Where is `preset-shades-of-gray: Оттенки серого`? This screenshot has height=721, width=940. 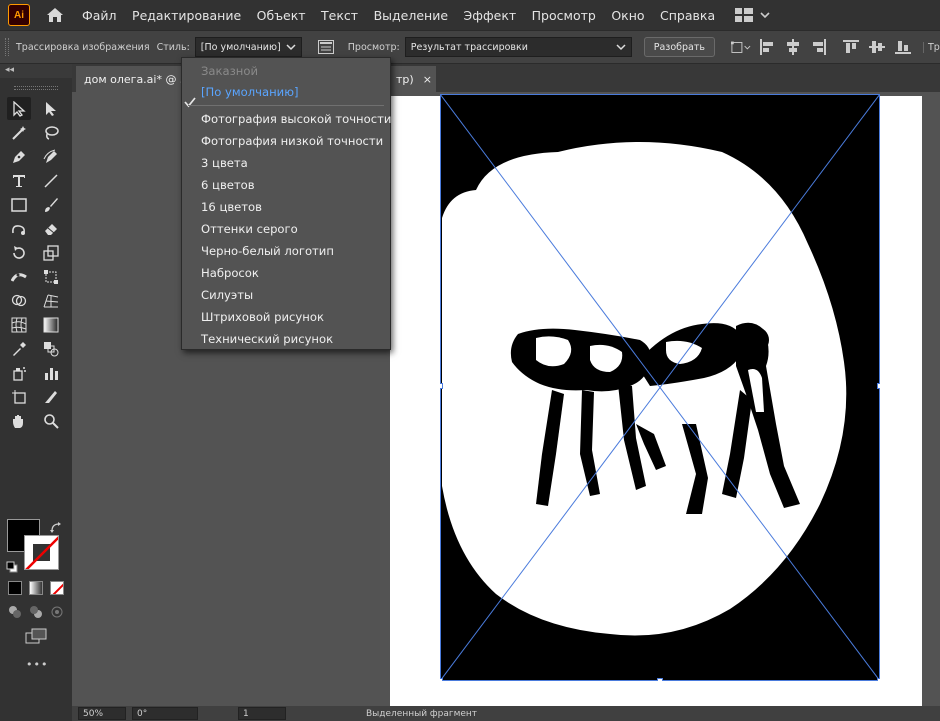
preset-shades-of-gray: Оттенки серого is located at coordinates (249, 229).